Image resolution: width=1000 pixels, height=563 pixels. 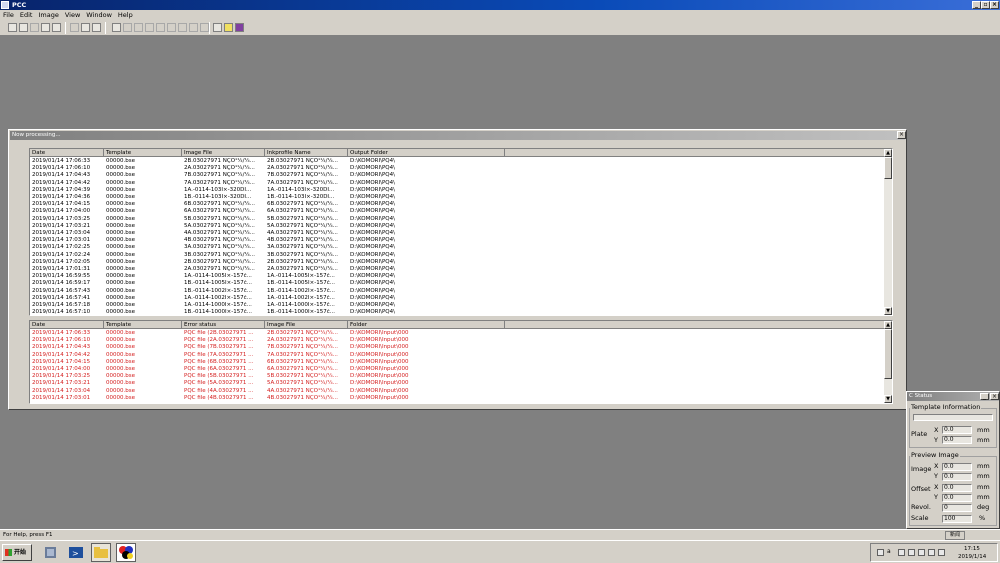 What do you see at coordinates (306, 153) in the screenshot?
I see `column-inkprofile-name: Inkprofile Name` at bounding box center [306, 153].